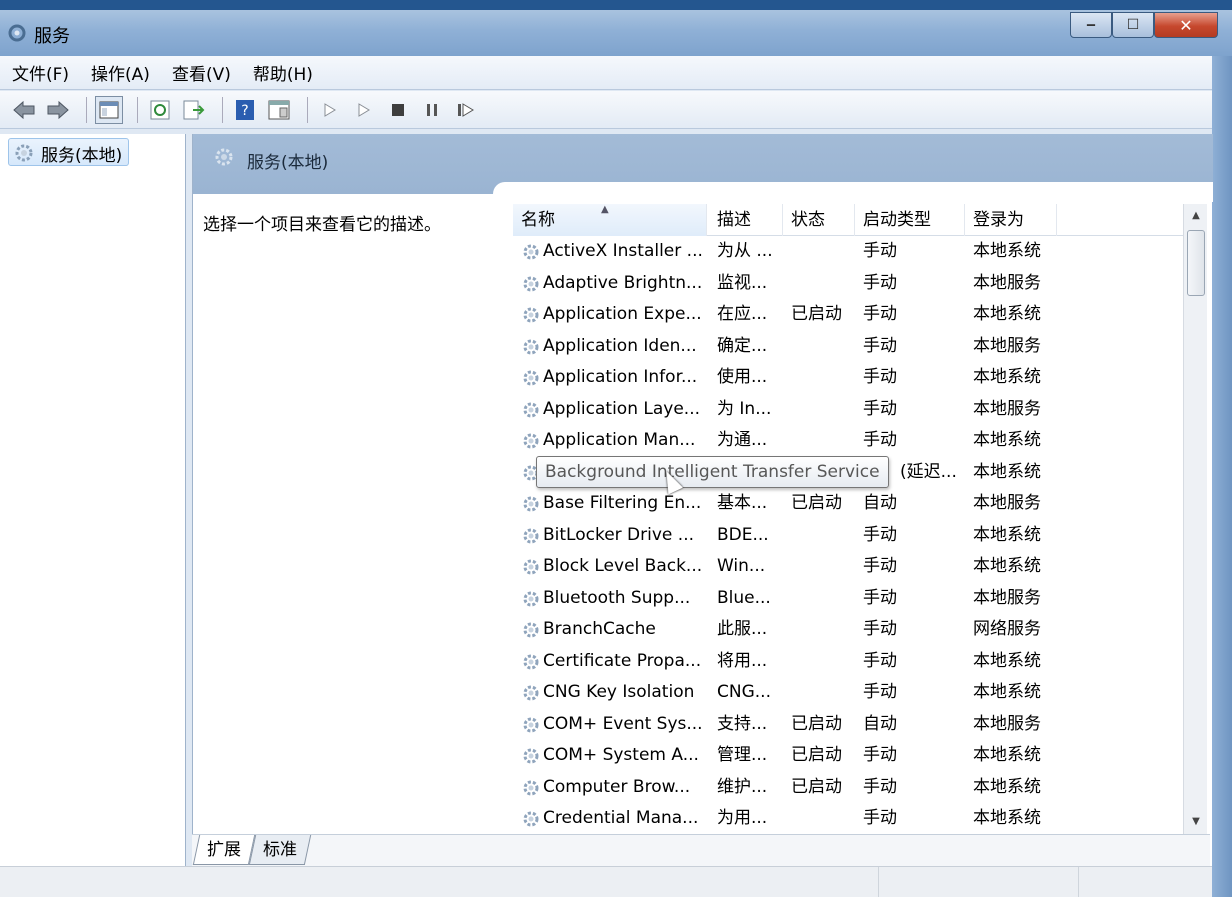  Describe the element at coordinates (1195, 519) in the screenshot. I see `vertical-scrollbar: ▲ ▼` at that location.